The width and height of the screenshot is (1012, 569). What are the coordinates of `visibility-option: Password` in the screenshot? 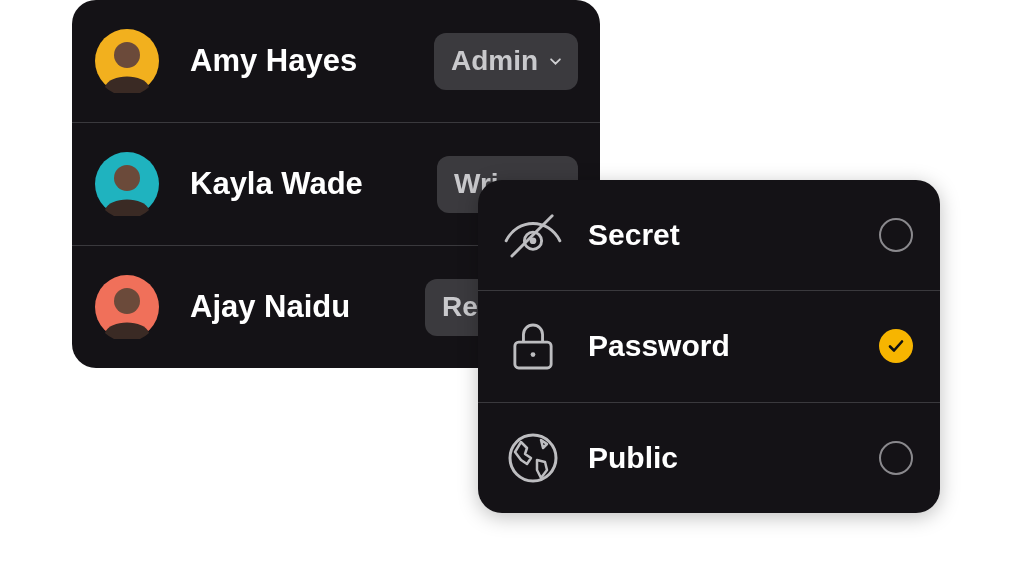 It's located at (709, 347).